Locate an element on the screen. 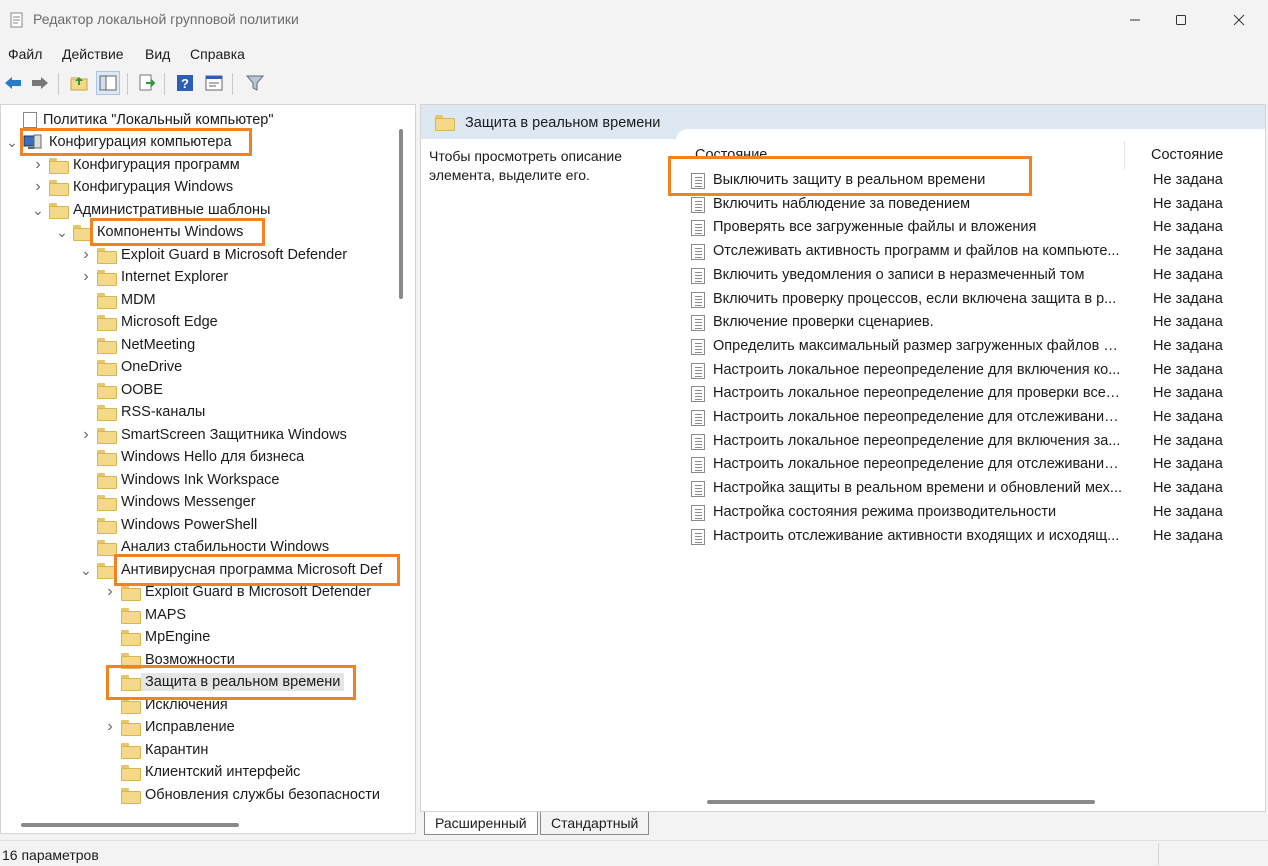 The image size is (1268, 866). tree-item: Обновления службы безопасности is located at coordinates (241, 795).